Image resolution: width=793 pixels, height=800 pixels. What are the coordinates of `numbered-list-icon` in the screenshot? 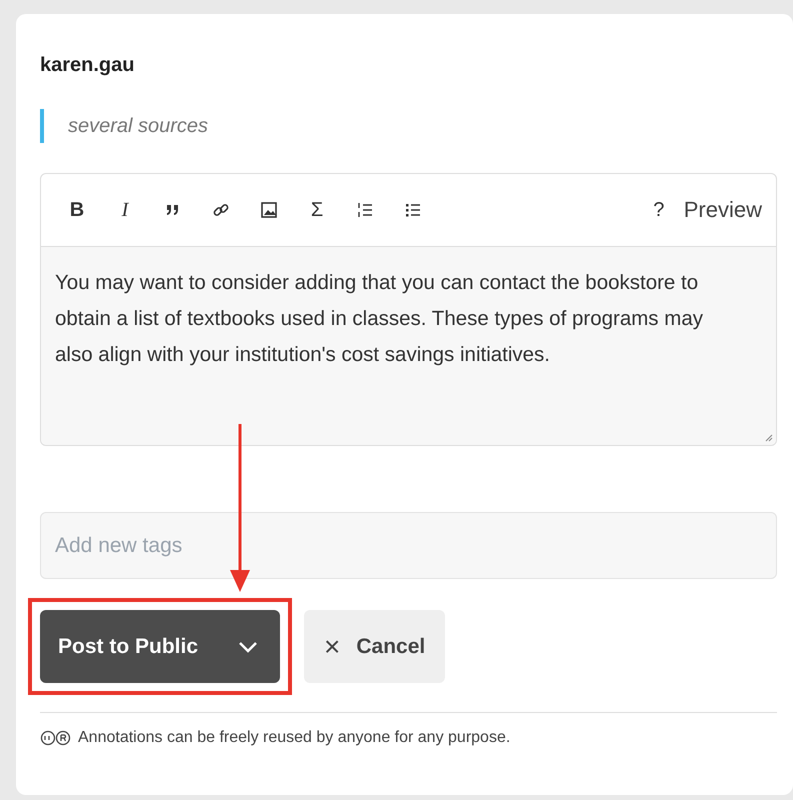 It's located at (365, 210).